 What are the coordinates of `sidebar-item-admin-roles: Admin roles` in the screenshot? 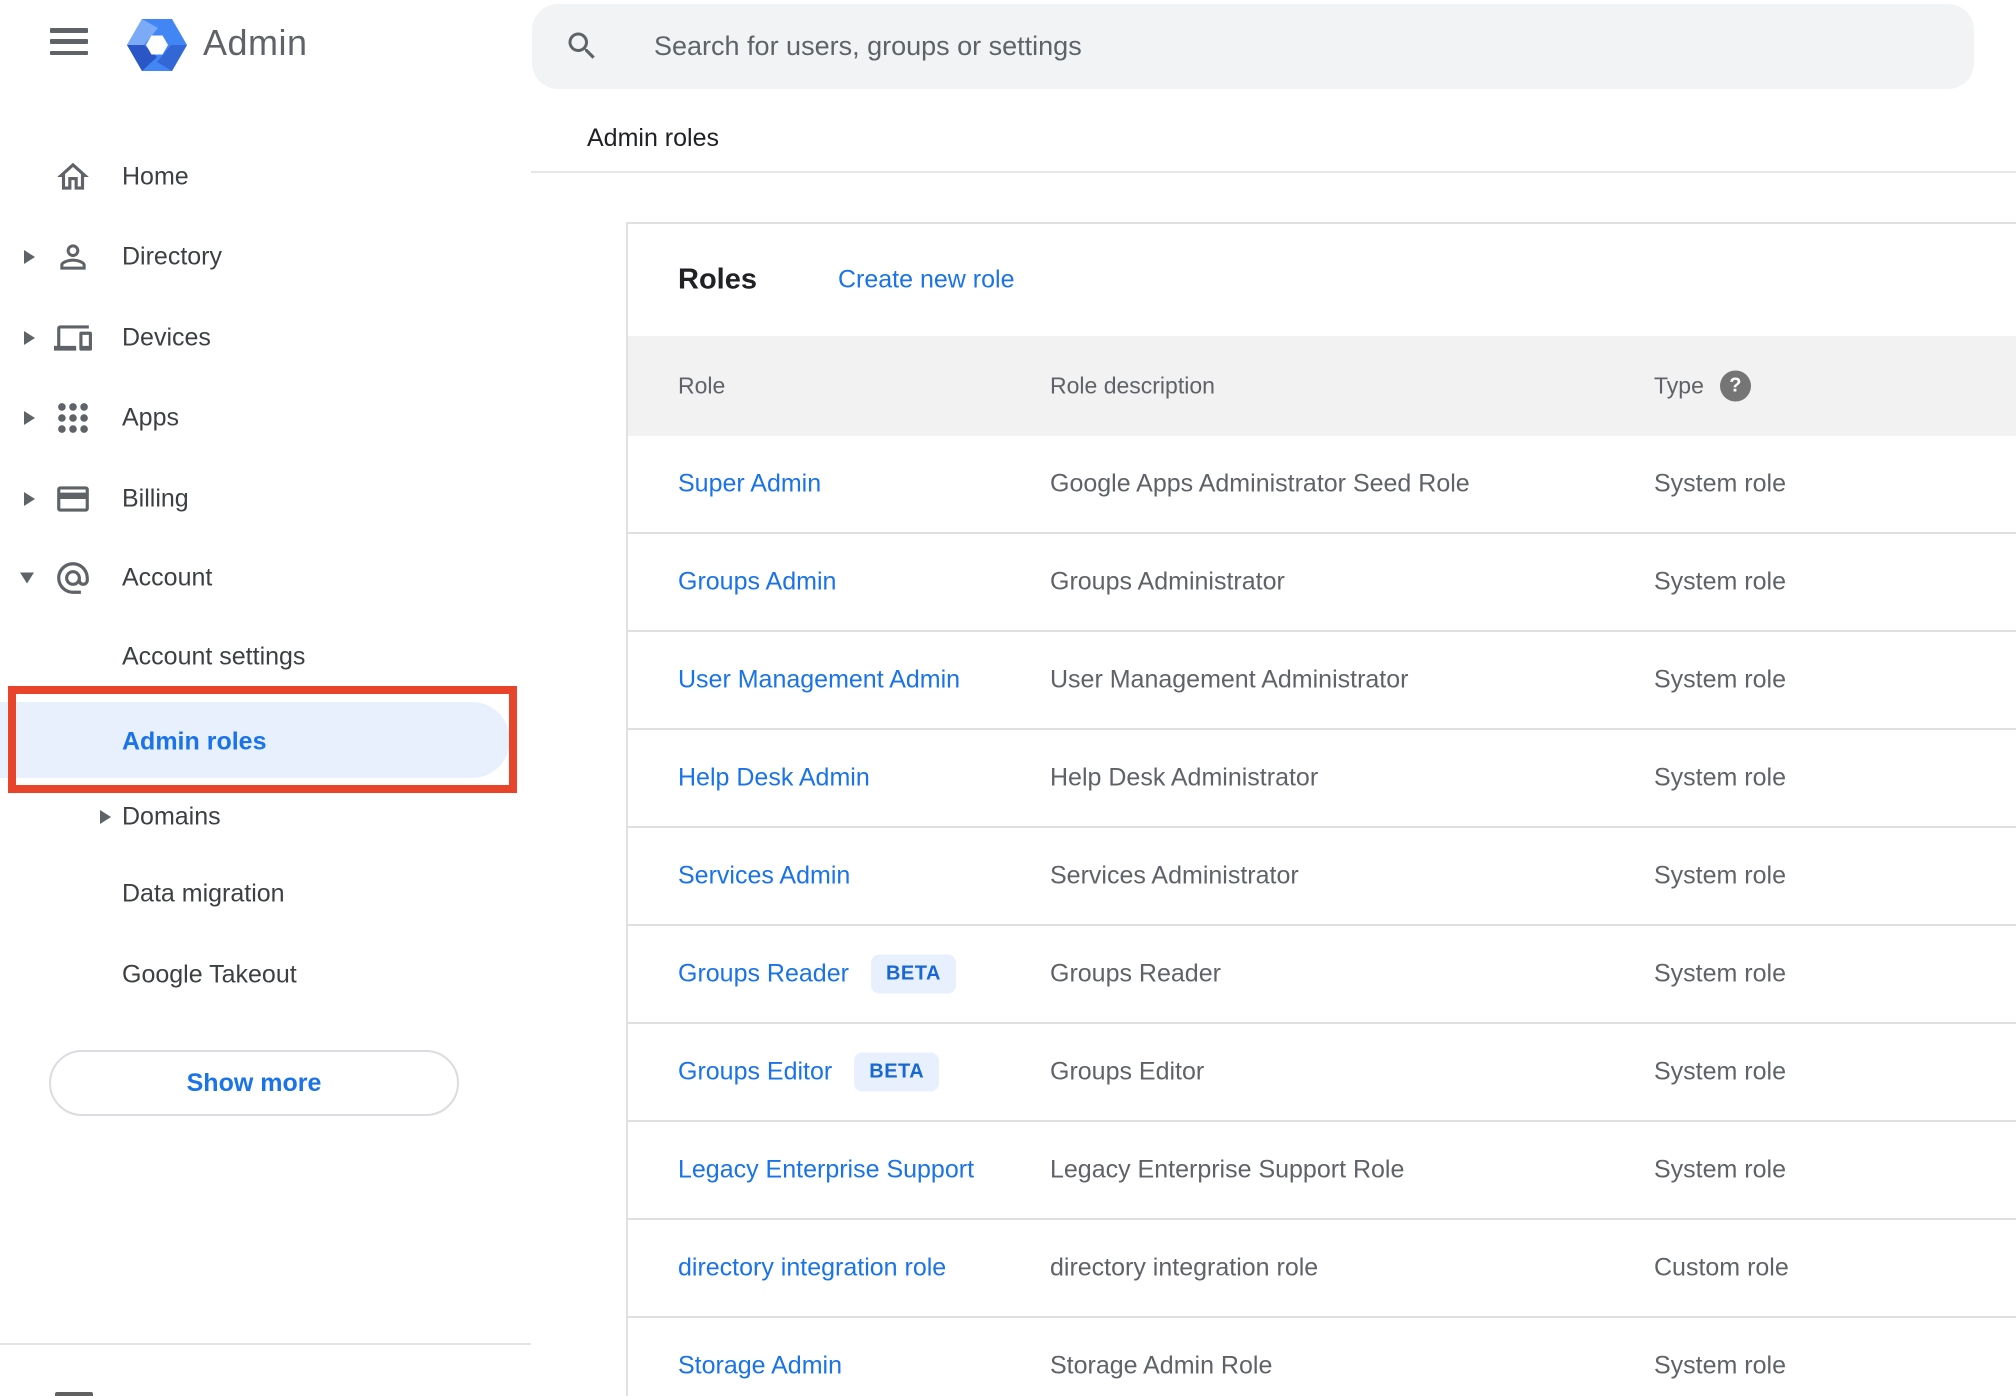 It's located at (265, 742).